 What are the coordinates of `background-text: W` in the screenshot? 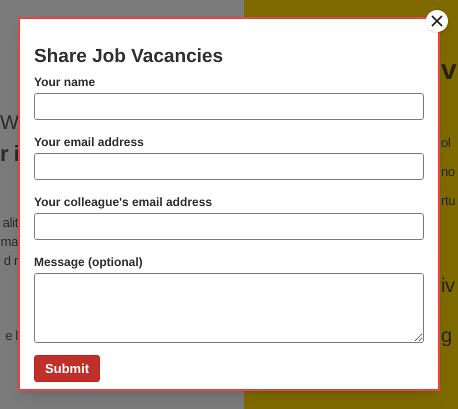 It's located at (9, 123).